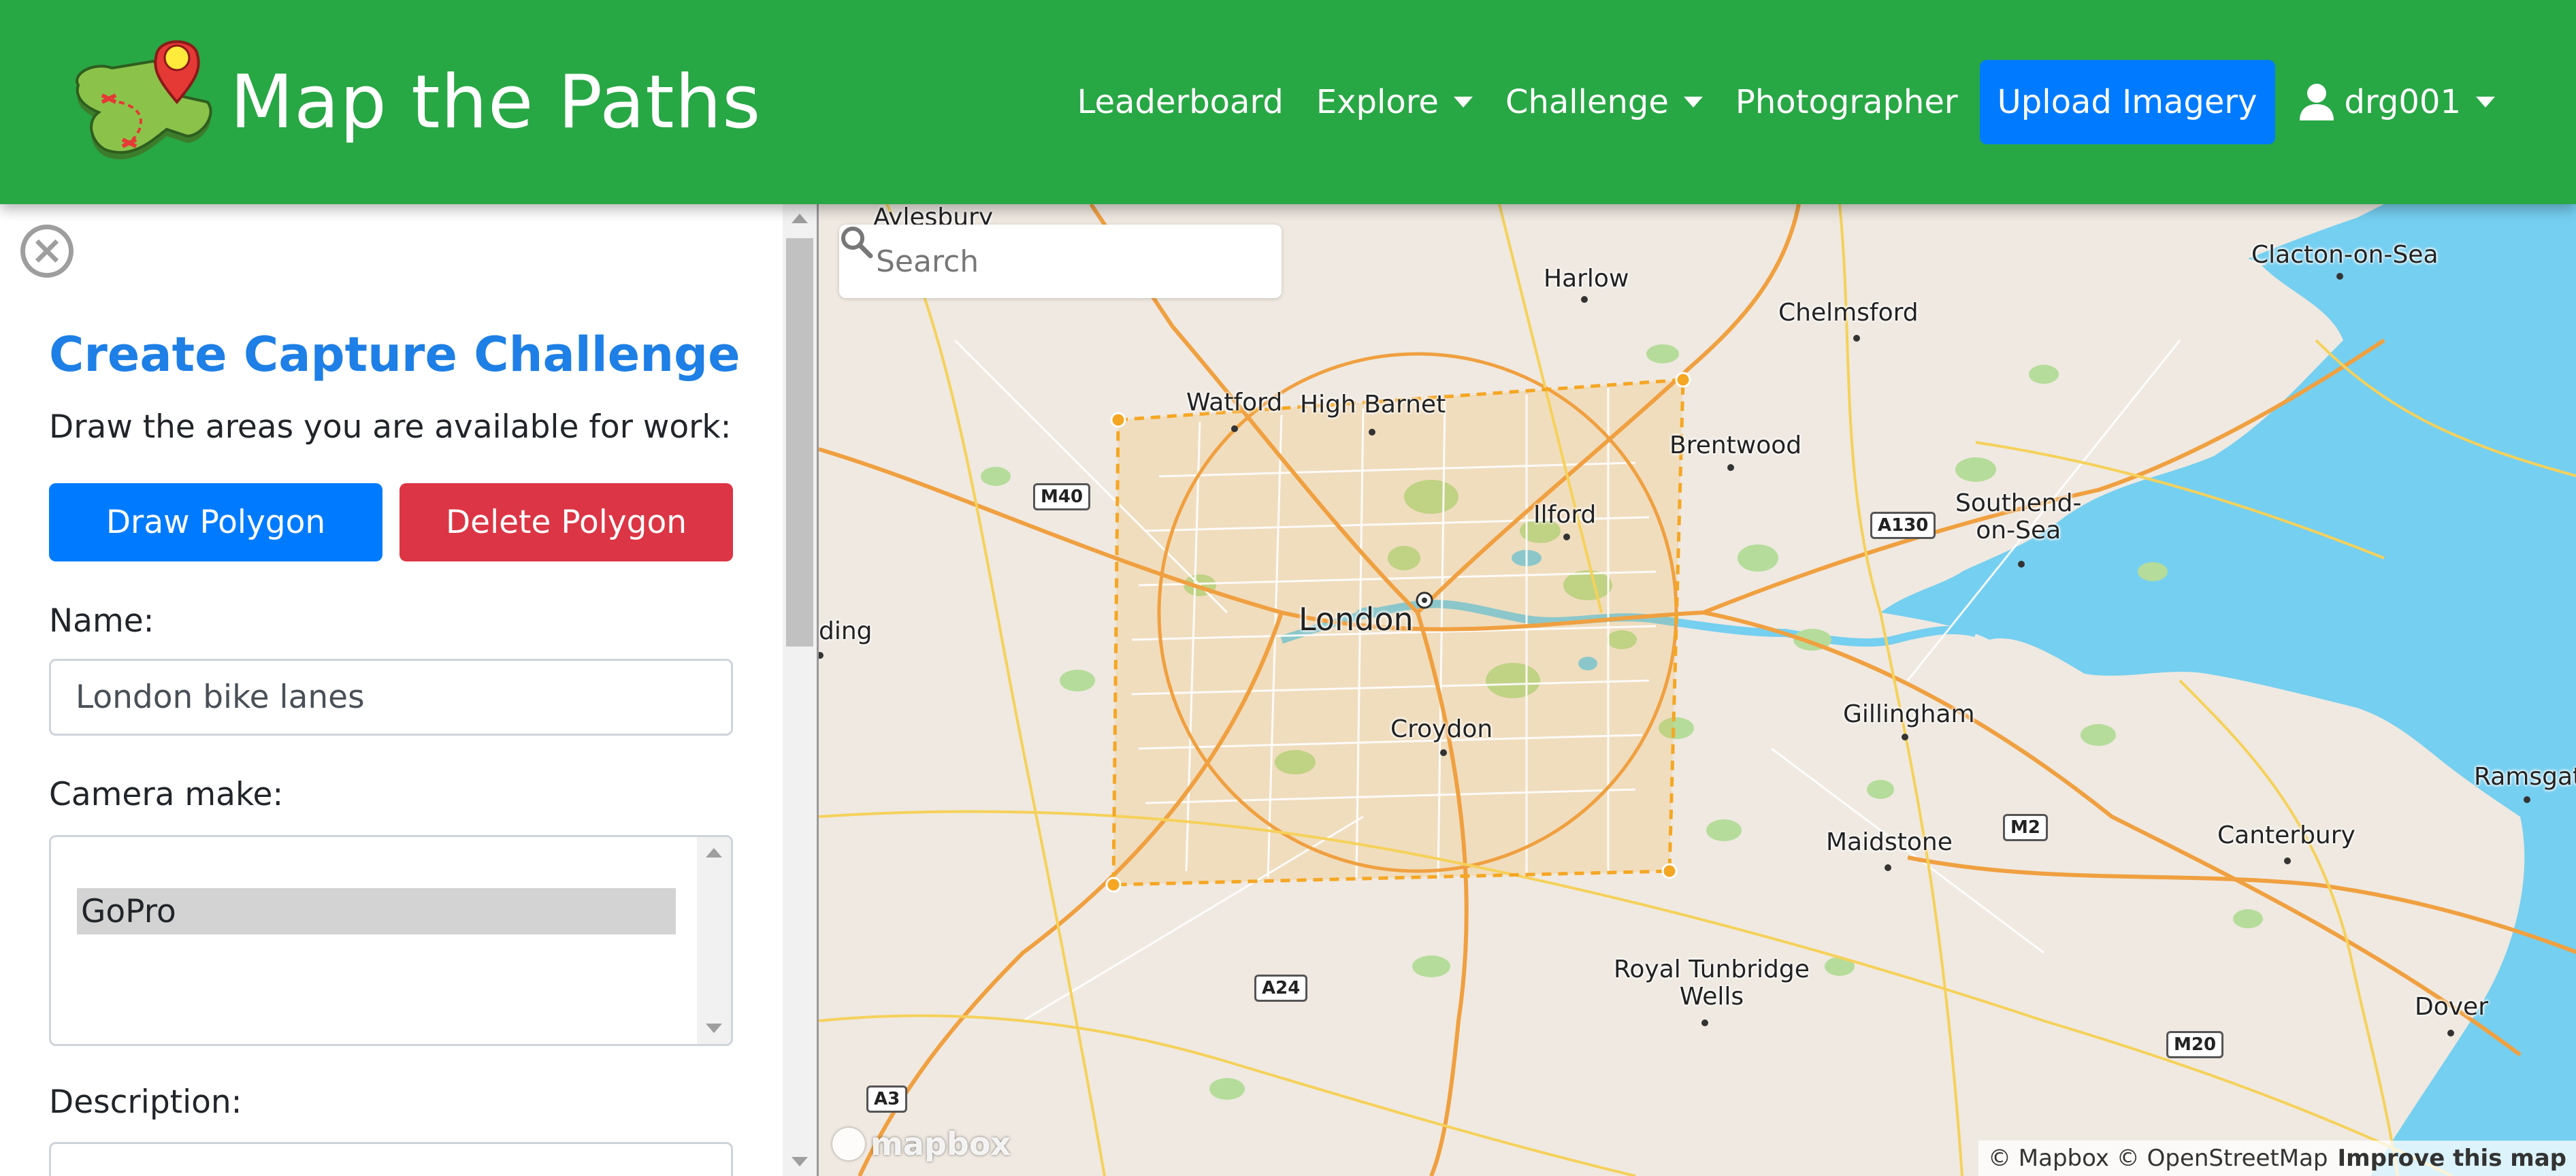  I want to click on nav-explore-dropdown: Explore, so click(1394, 102).